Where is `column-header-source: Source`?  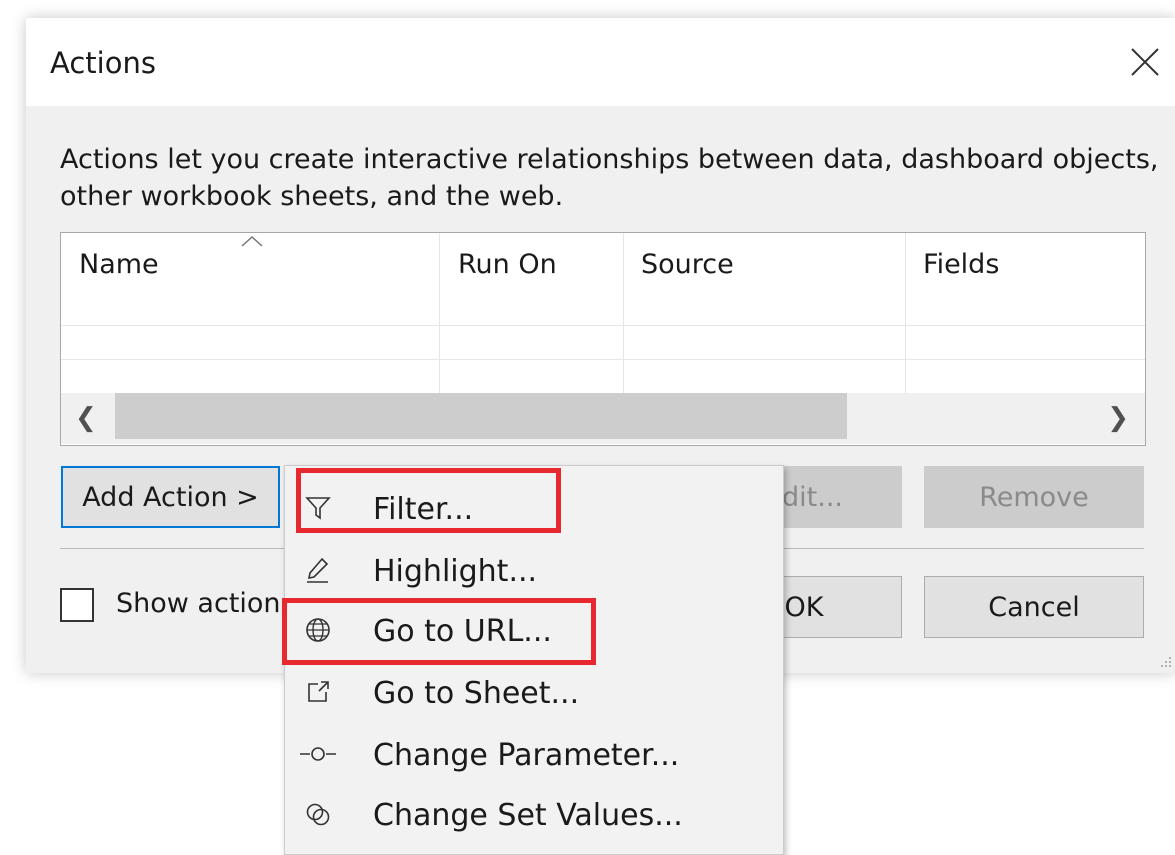 column-header-source: Source is located at coordinates (687, 264).